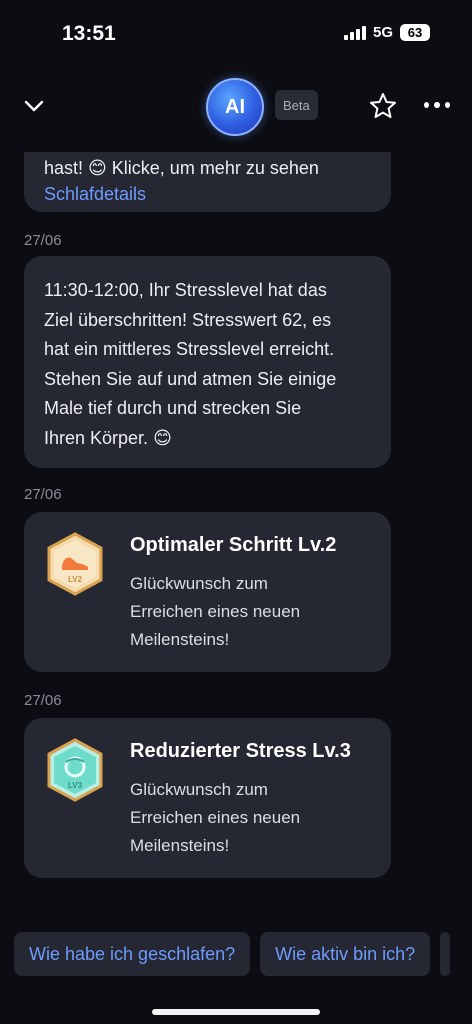 The width and height of the screenshot is (472, 1024). I want to click on message-line: Male tief durch und strecken Sie, so click(173, 408).